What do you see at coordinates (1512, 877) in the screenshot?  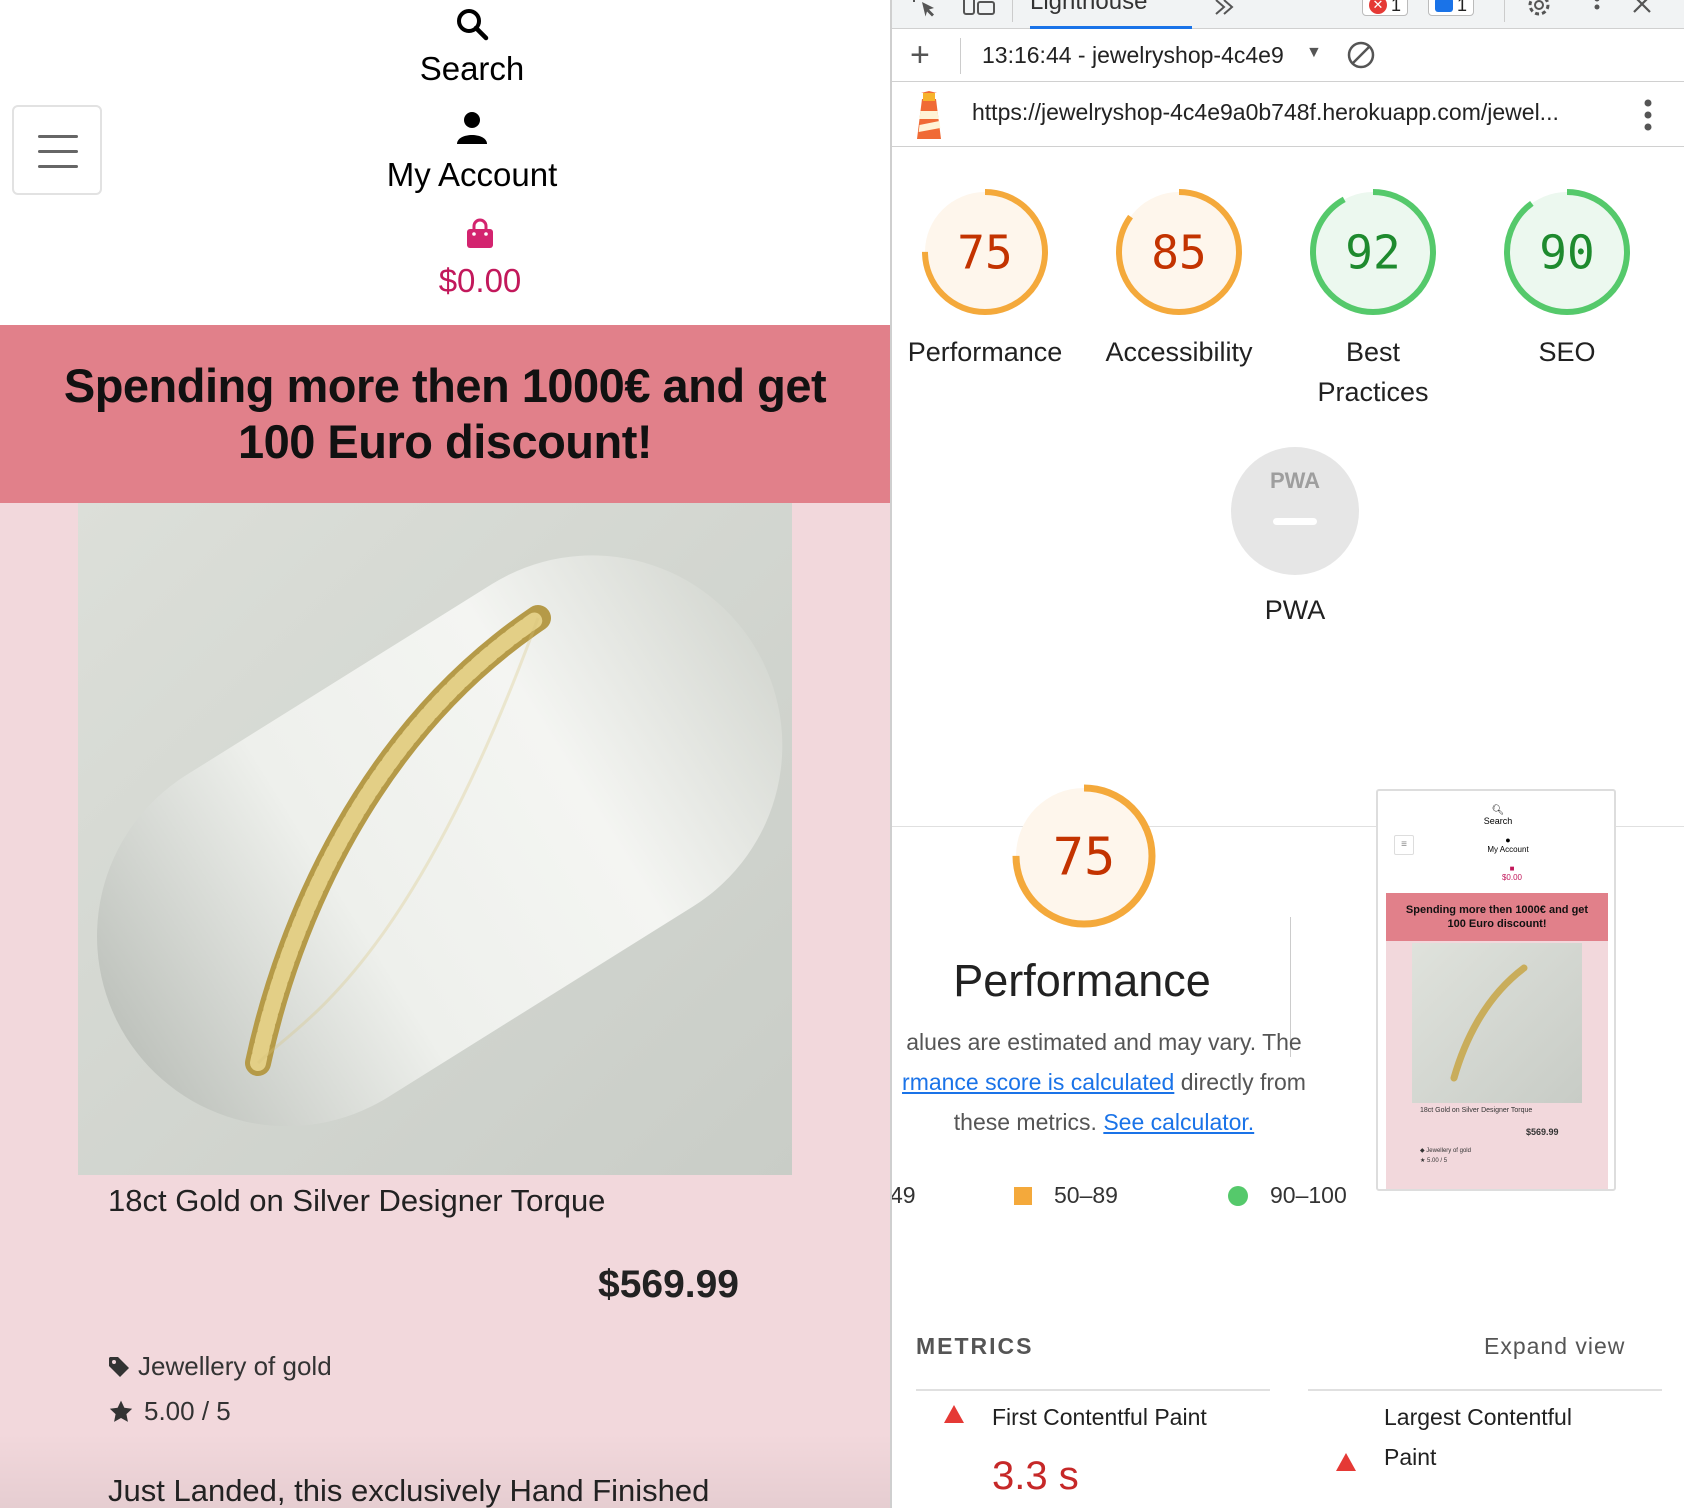 I see `thumb-cart-label: $0.00` at bounding box center [1512, 877].